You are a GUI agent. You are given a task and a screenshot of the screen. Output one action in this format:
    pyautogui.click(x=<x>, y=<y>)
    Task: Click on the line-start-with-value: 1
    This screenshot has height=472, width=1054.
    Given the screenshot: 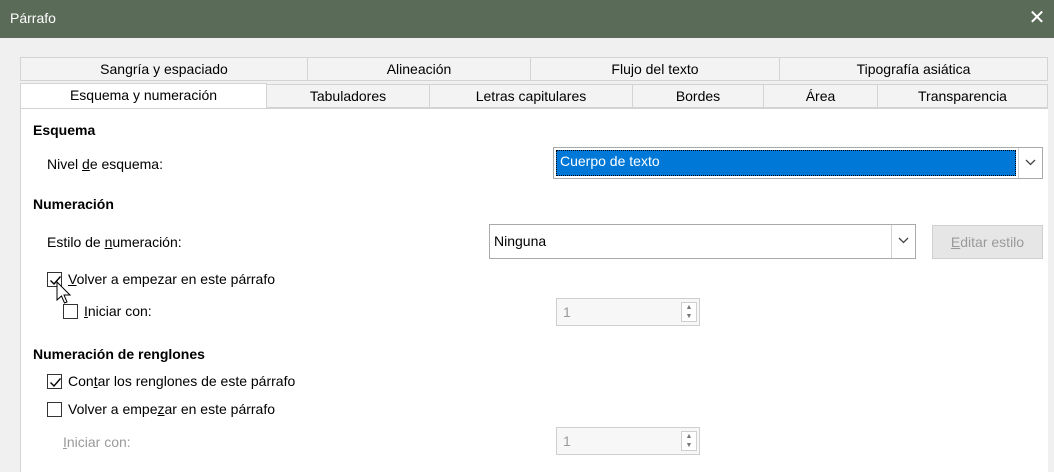 What is the action you would take?
    pyautogui.click(x=567, y=441)
    